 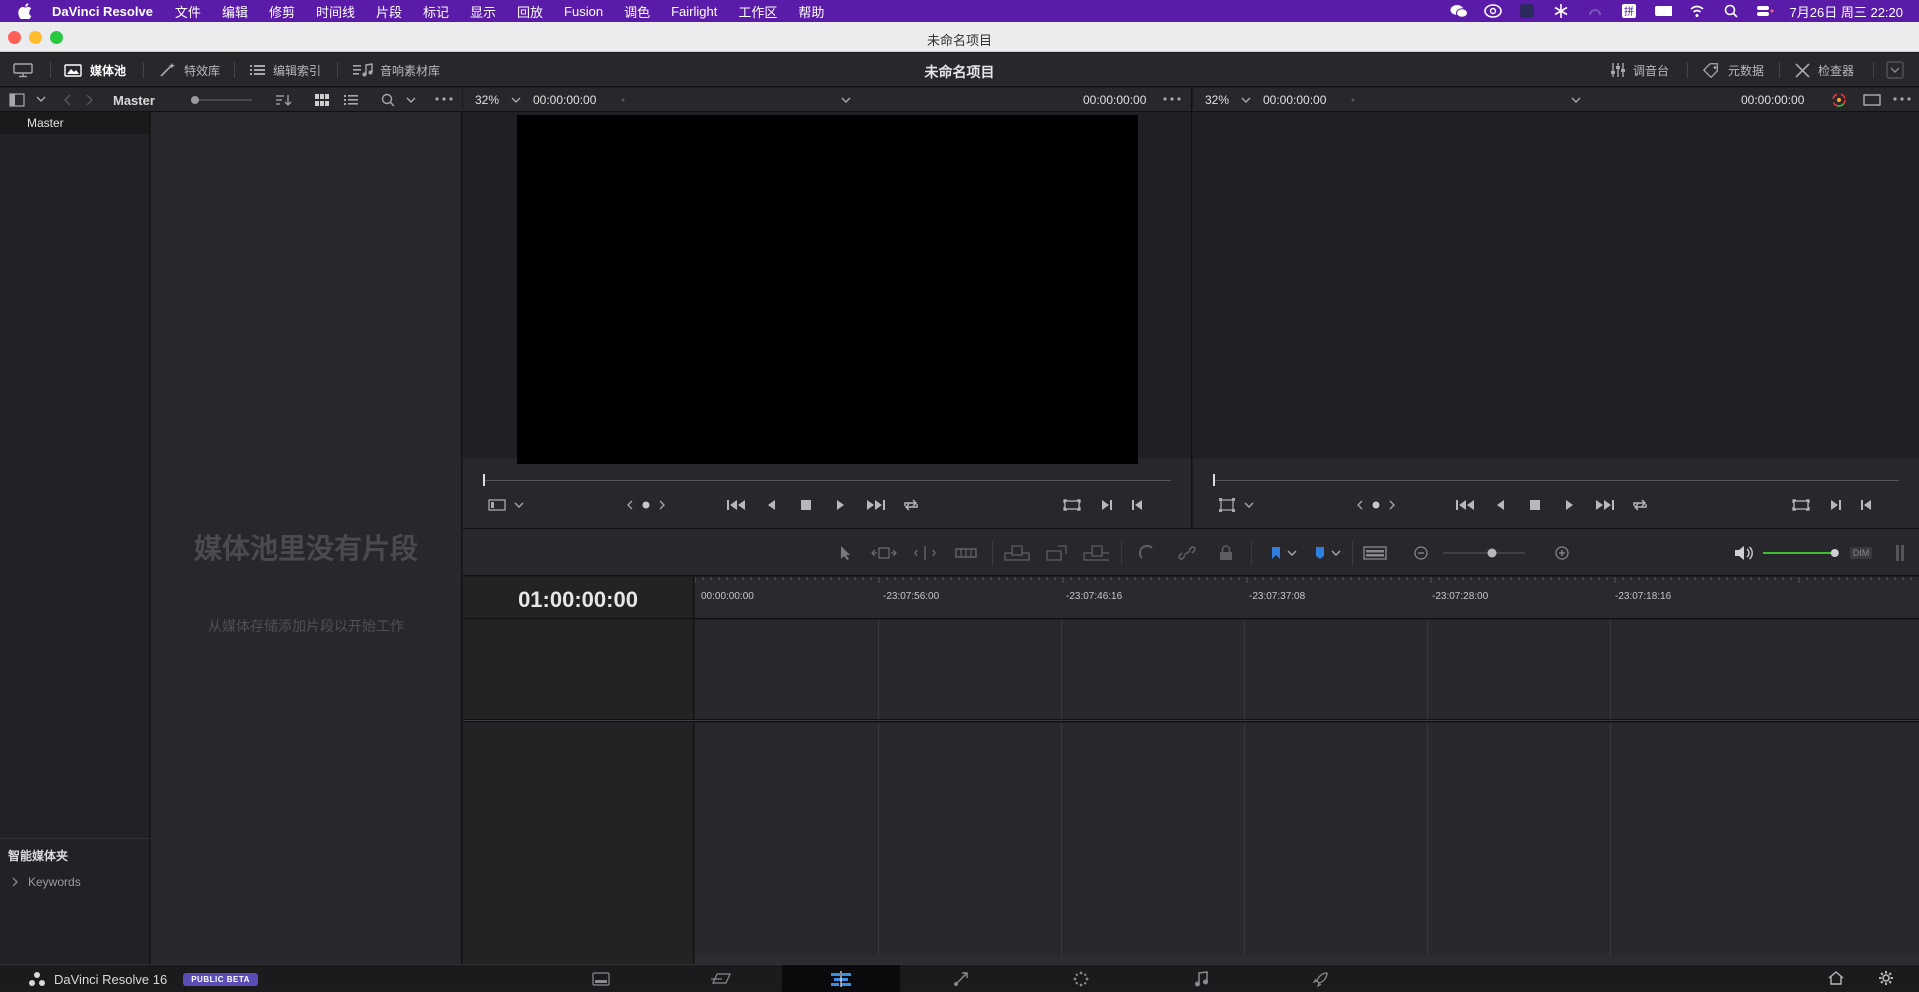 What do you see at coordinates (827, 289) in the screenshot?
I see `source-viewer-screen` at bounding box center [827, 289].